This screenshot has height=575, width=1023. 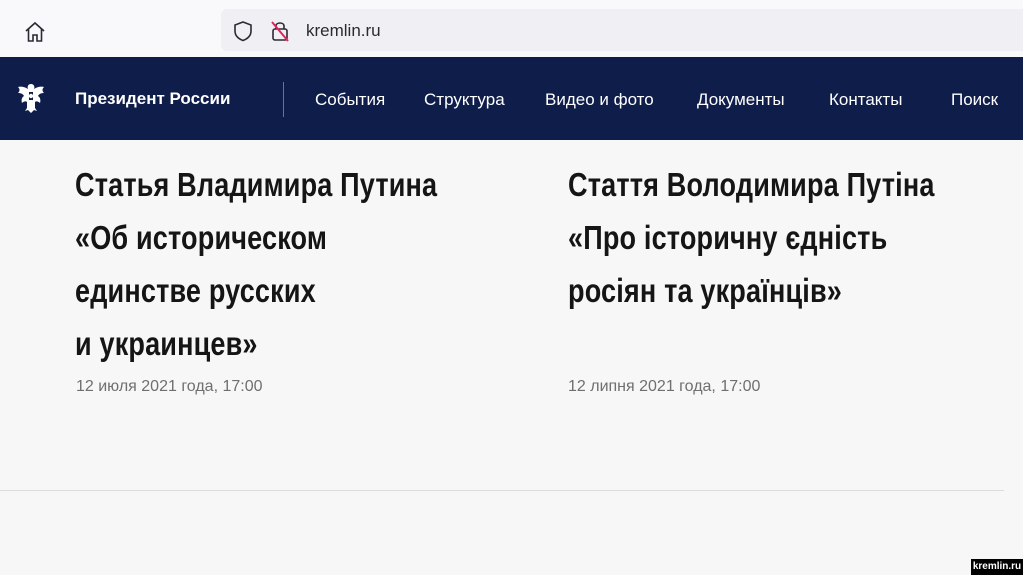 I want to click on double-eagle-emblem-icon, so click(x=31, y=98).